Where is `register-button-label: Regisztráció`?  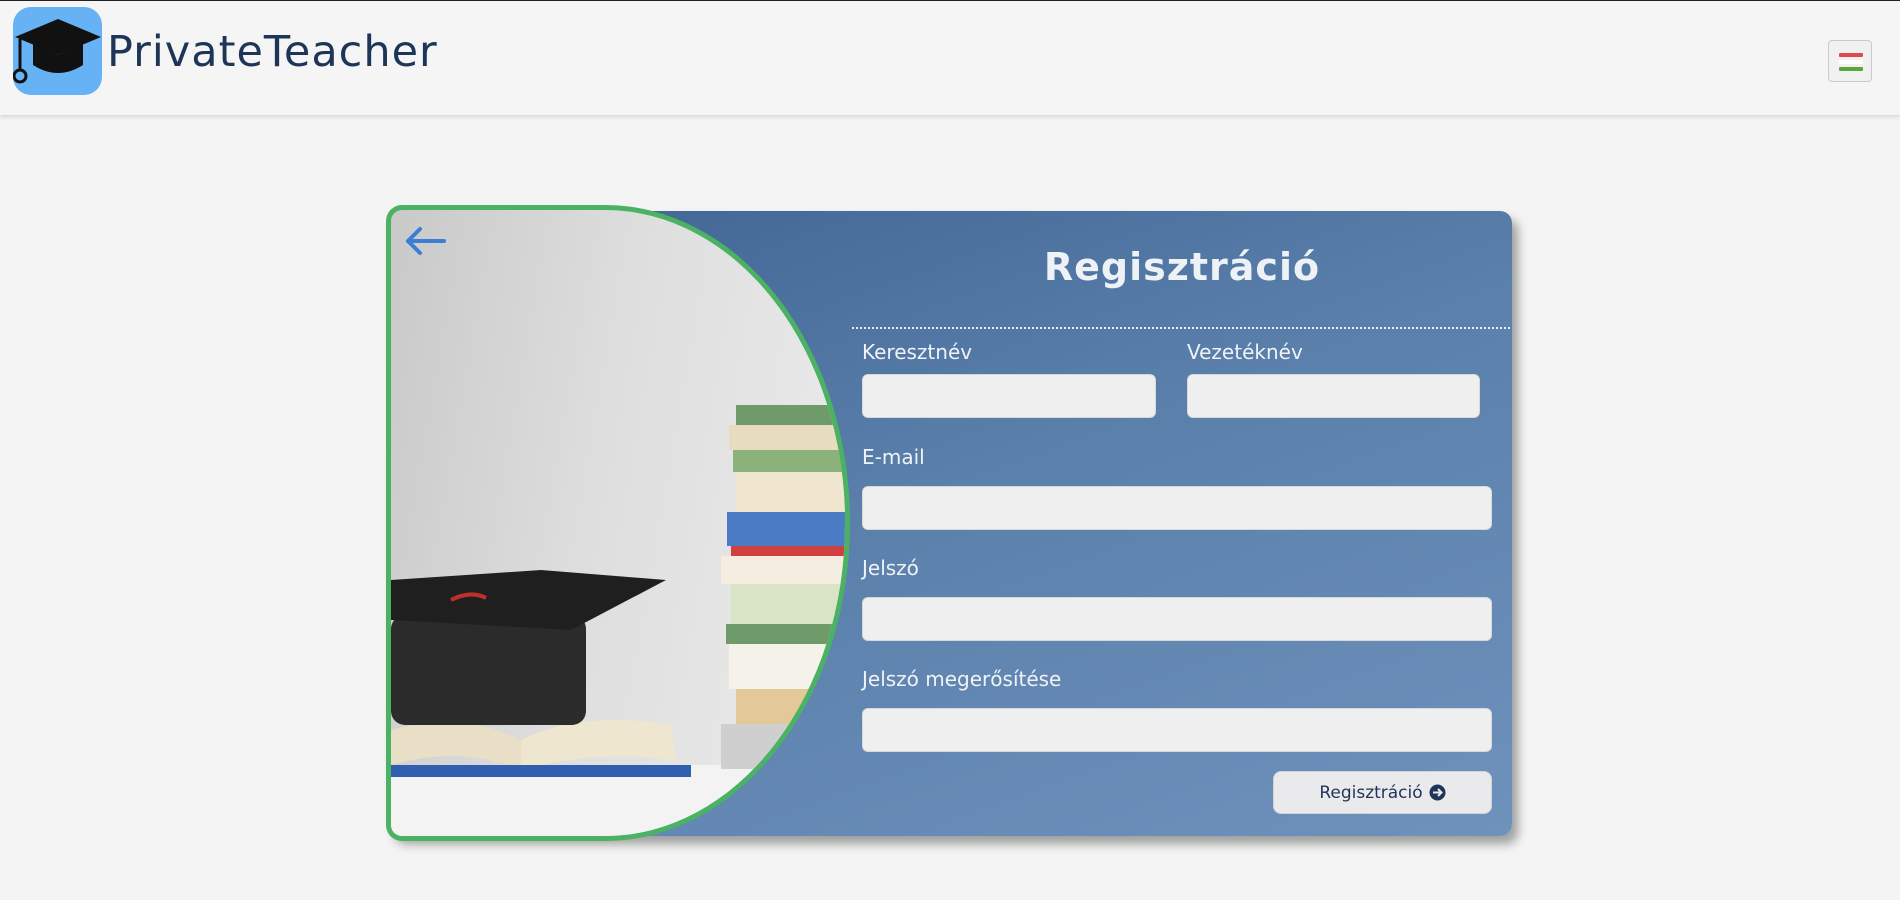
register-button-label: Regisztráció is located at coordinates (1371, 792).